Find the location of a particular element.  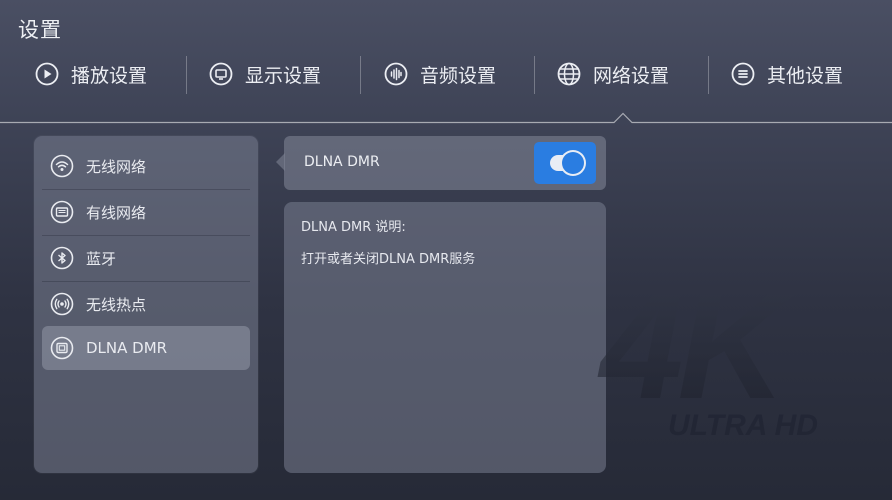

dlna-dmr-setting-row: DLNA DMR is located at coordinates (445, 163).